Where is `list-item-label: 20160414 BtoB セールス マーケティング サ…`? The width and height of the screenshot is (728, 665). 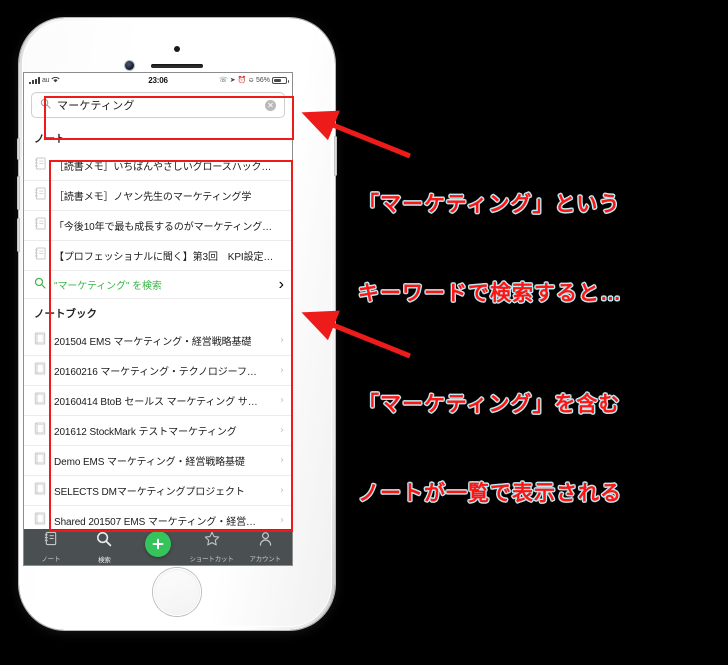
list-item-label: 20160414 BtoB セールス マーケティング サ… is located at coordinates (156, 402).